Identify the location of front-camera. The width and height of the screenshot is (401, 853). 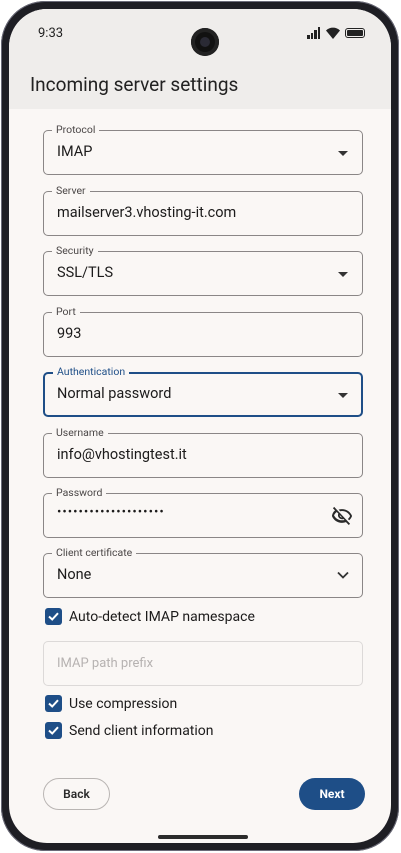
(205, 42).